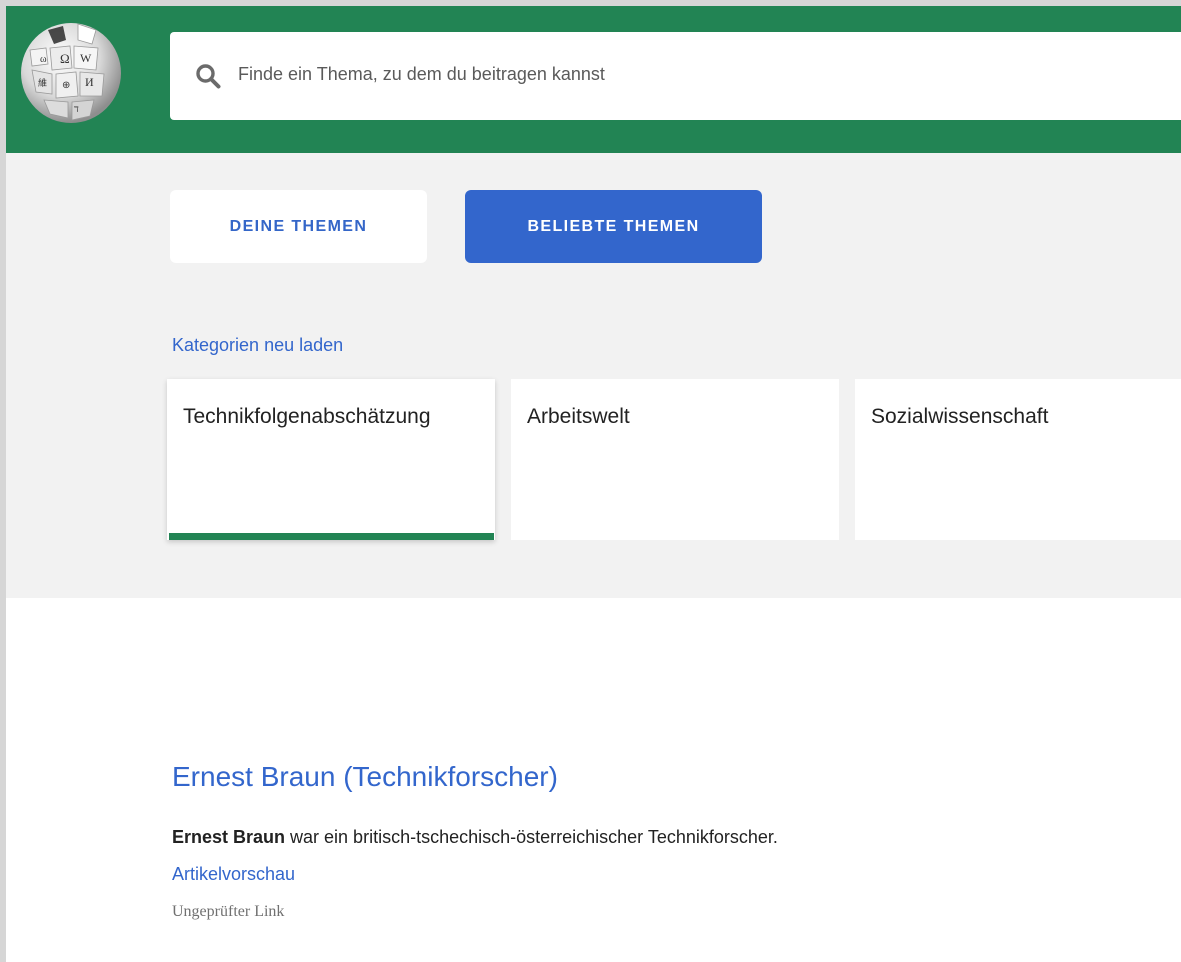 The height and width of the screenshot is (962, 1181). I want to click on category-card-arbeitswelt: Arbeitswelt, so click(675, 459).